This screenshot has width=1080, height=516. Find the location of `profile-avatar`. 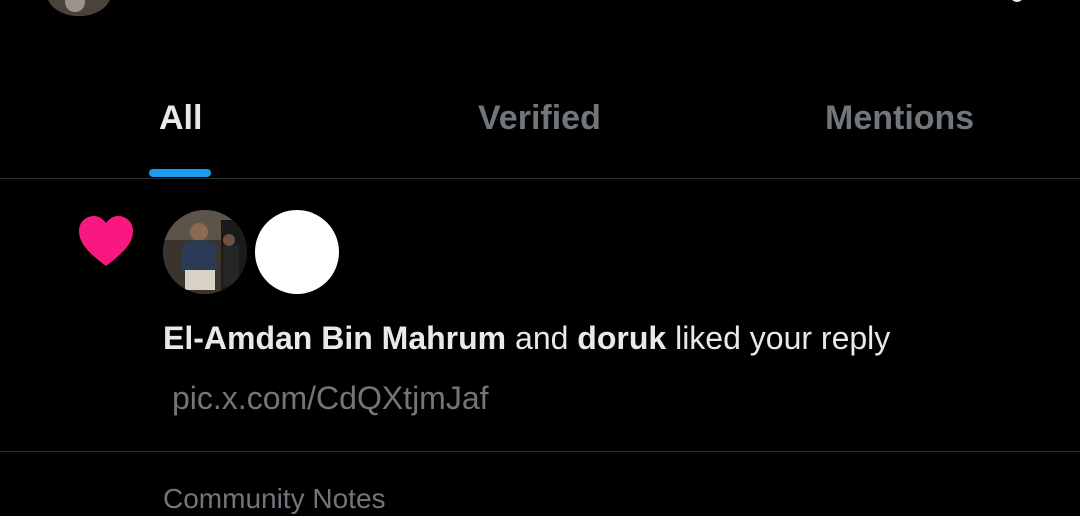

profile-avatar is located at coordinates (79, 8).